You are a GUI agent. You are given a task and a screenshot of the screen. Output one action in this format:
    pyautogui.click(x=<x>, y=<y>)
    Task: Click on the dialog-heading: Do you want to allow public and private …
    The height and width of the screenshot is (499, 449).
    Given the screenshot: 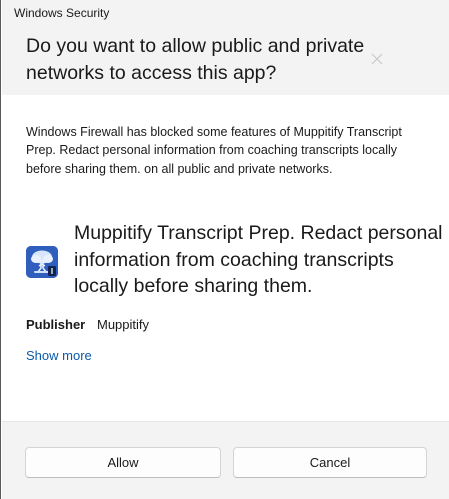 What is the action you would take?
    pyautogui.click(x=195, y=59)
    